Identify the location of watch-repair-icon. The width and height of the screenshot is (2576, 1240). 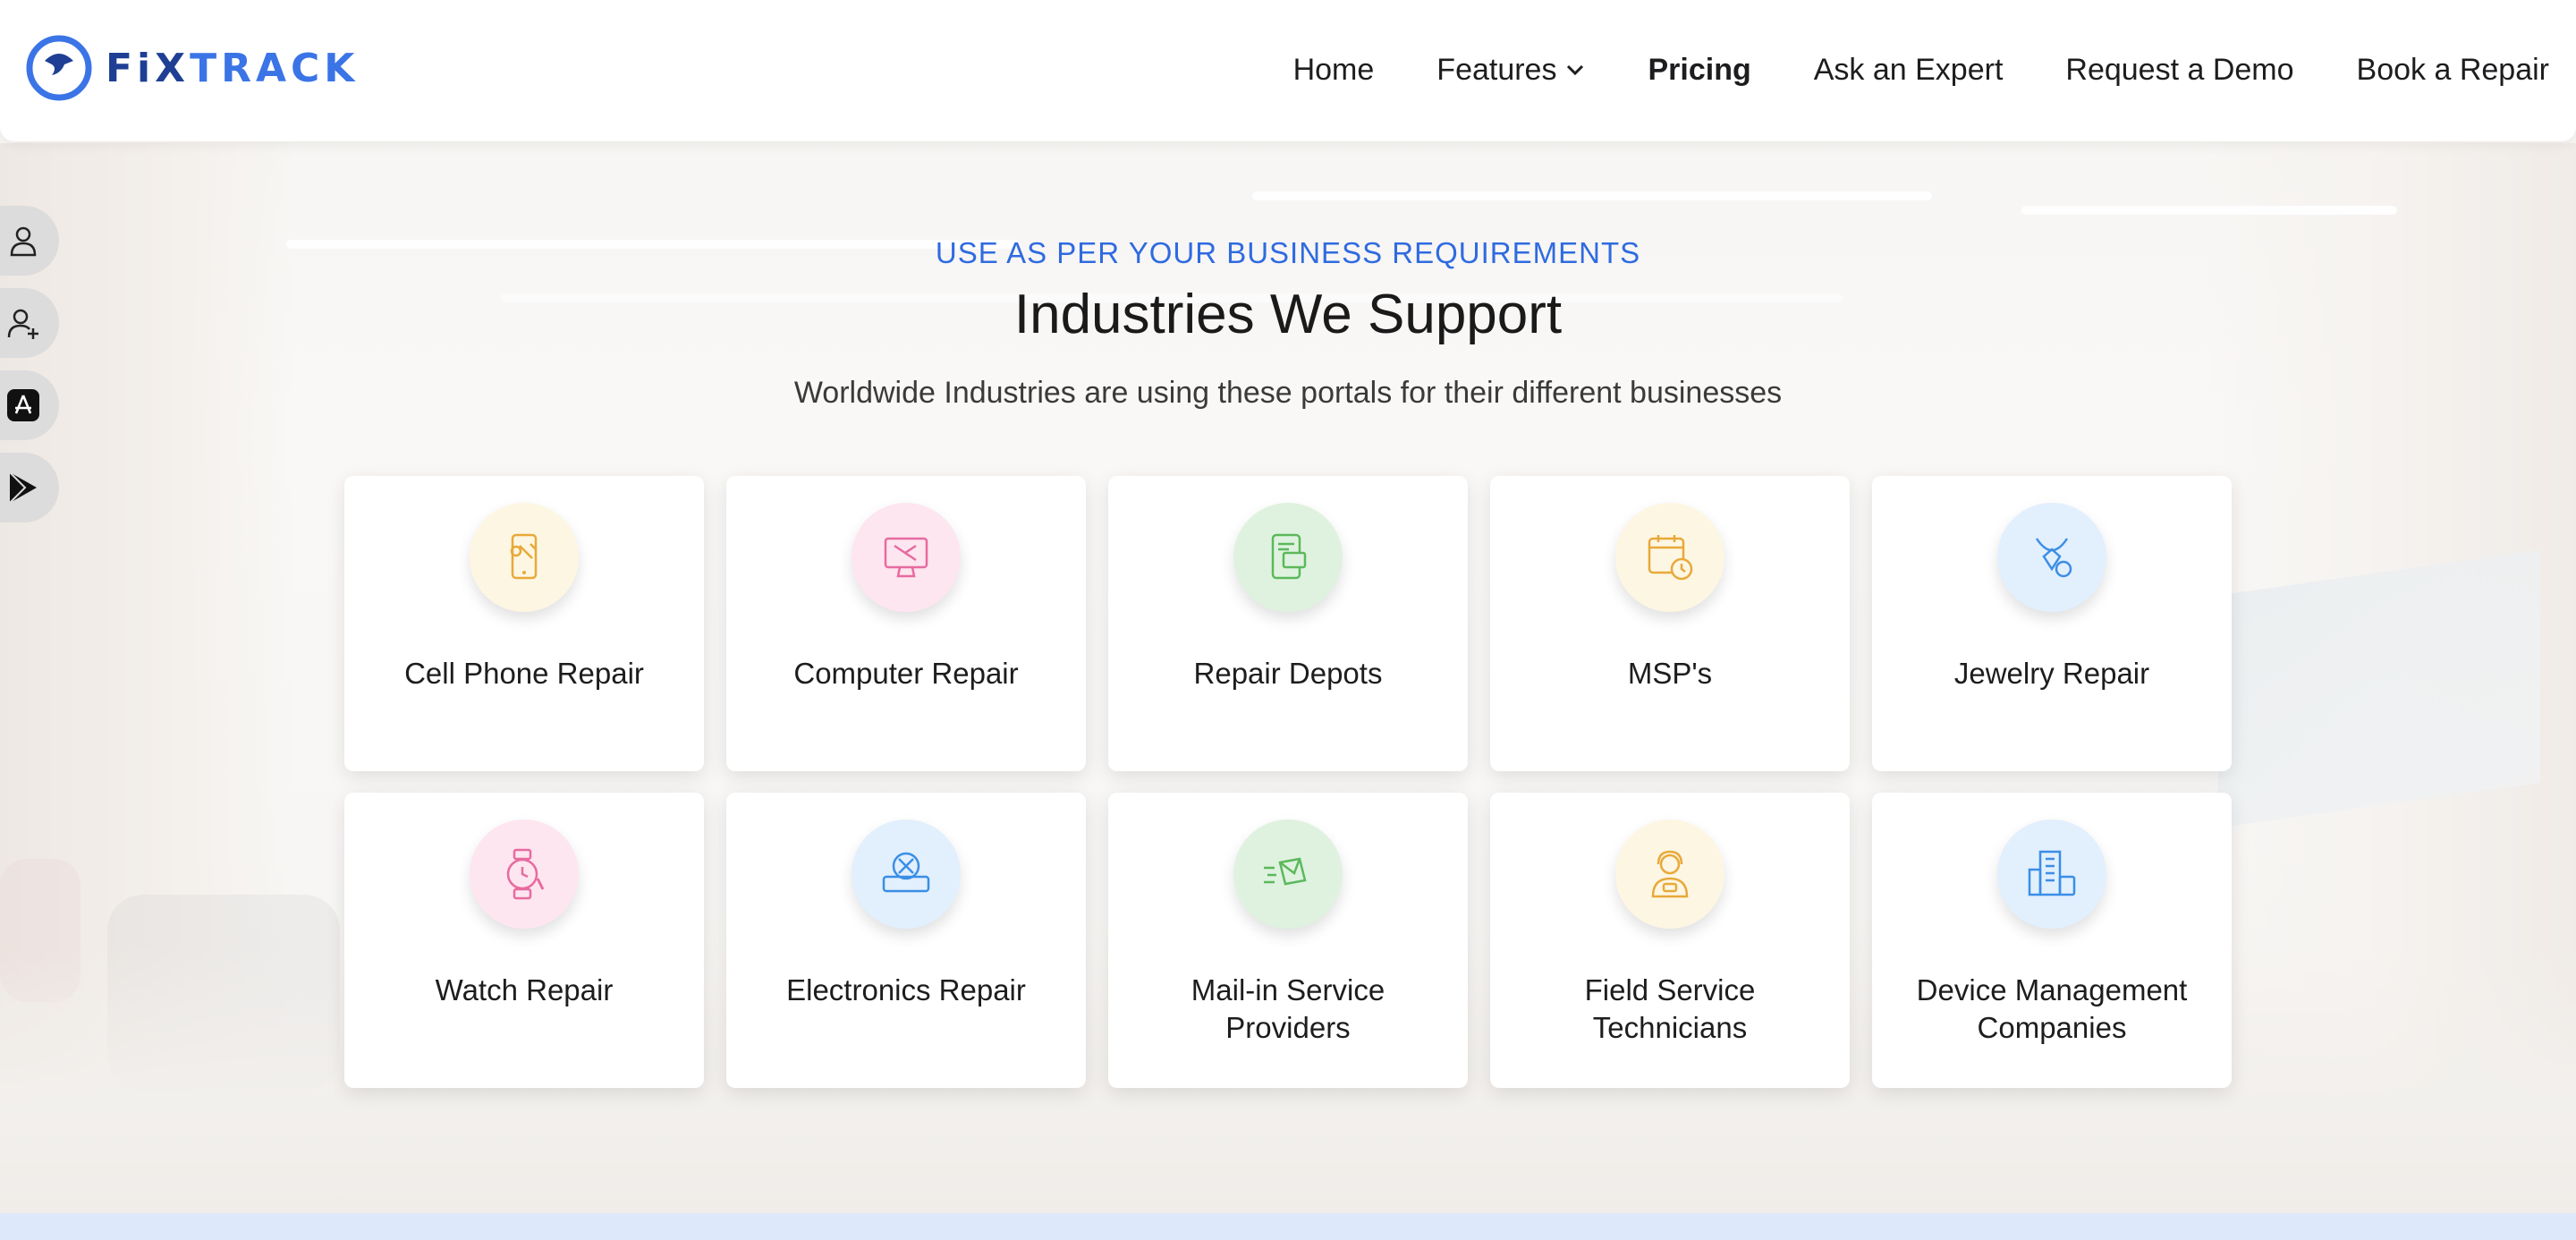
(525, 874).